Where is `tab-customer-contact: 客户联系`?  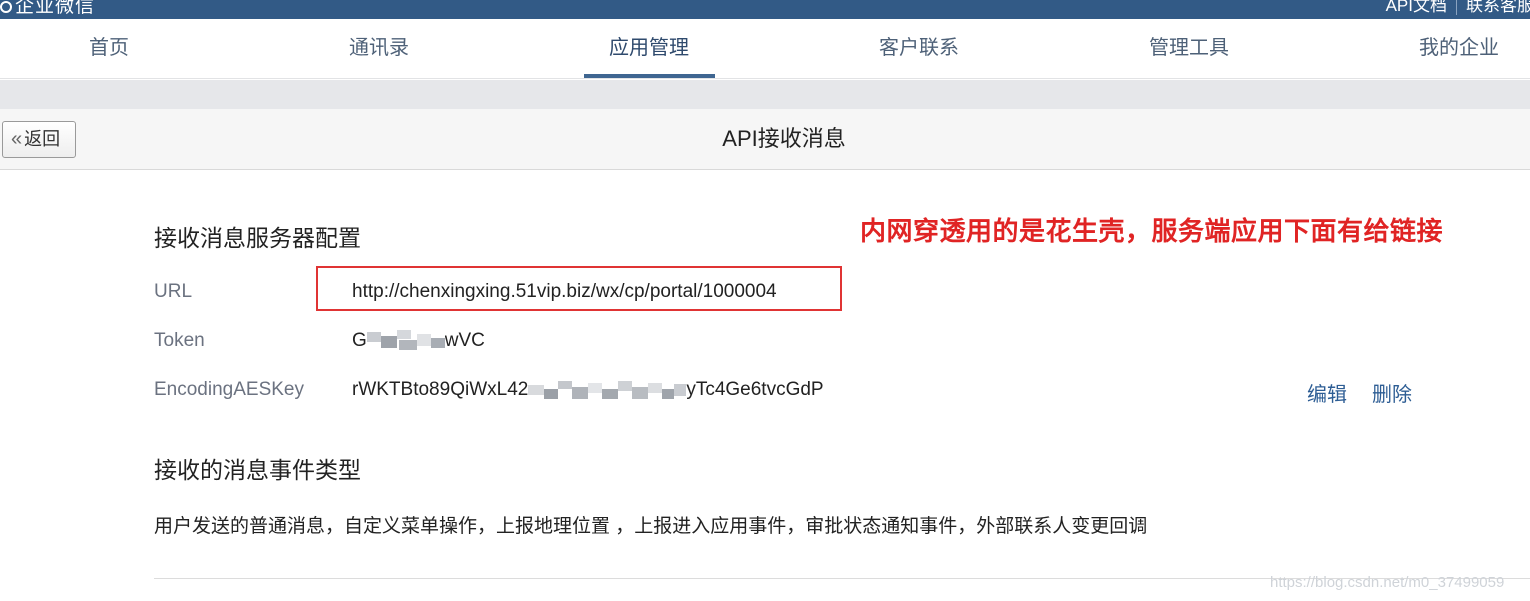 tab-customer-contact: 客户联系 is located at coordinates (919, 49).